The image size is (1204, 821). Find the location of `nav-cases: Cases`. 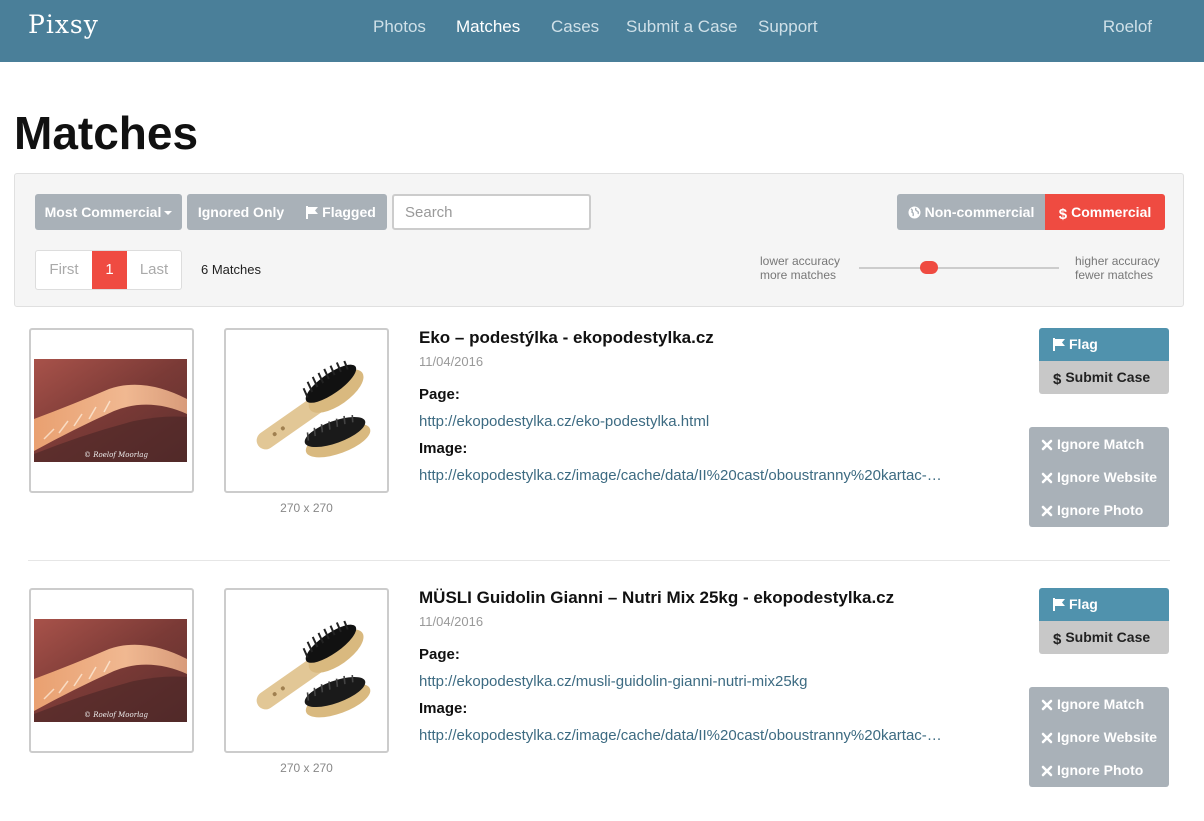

nav-cases: Cases is located at coordinates (575, 27).